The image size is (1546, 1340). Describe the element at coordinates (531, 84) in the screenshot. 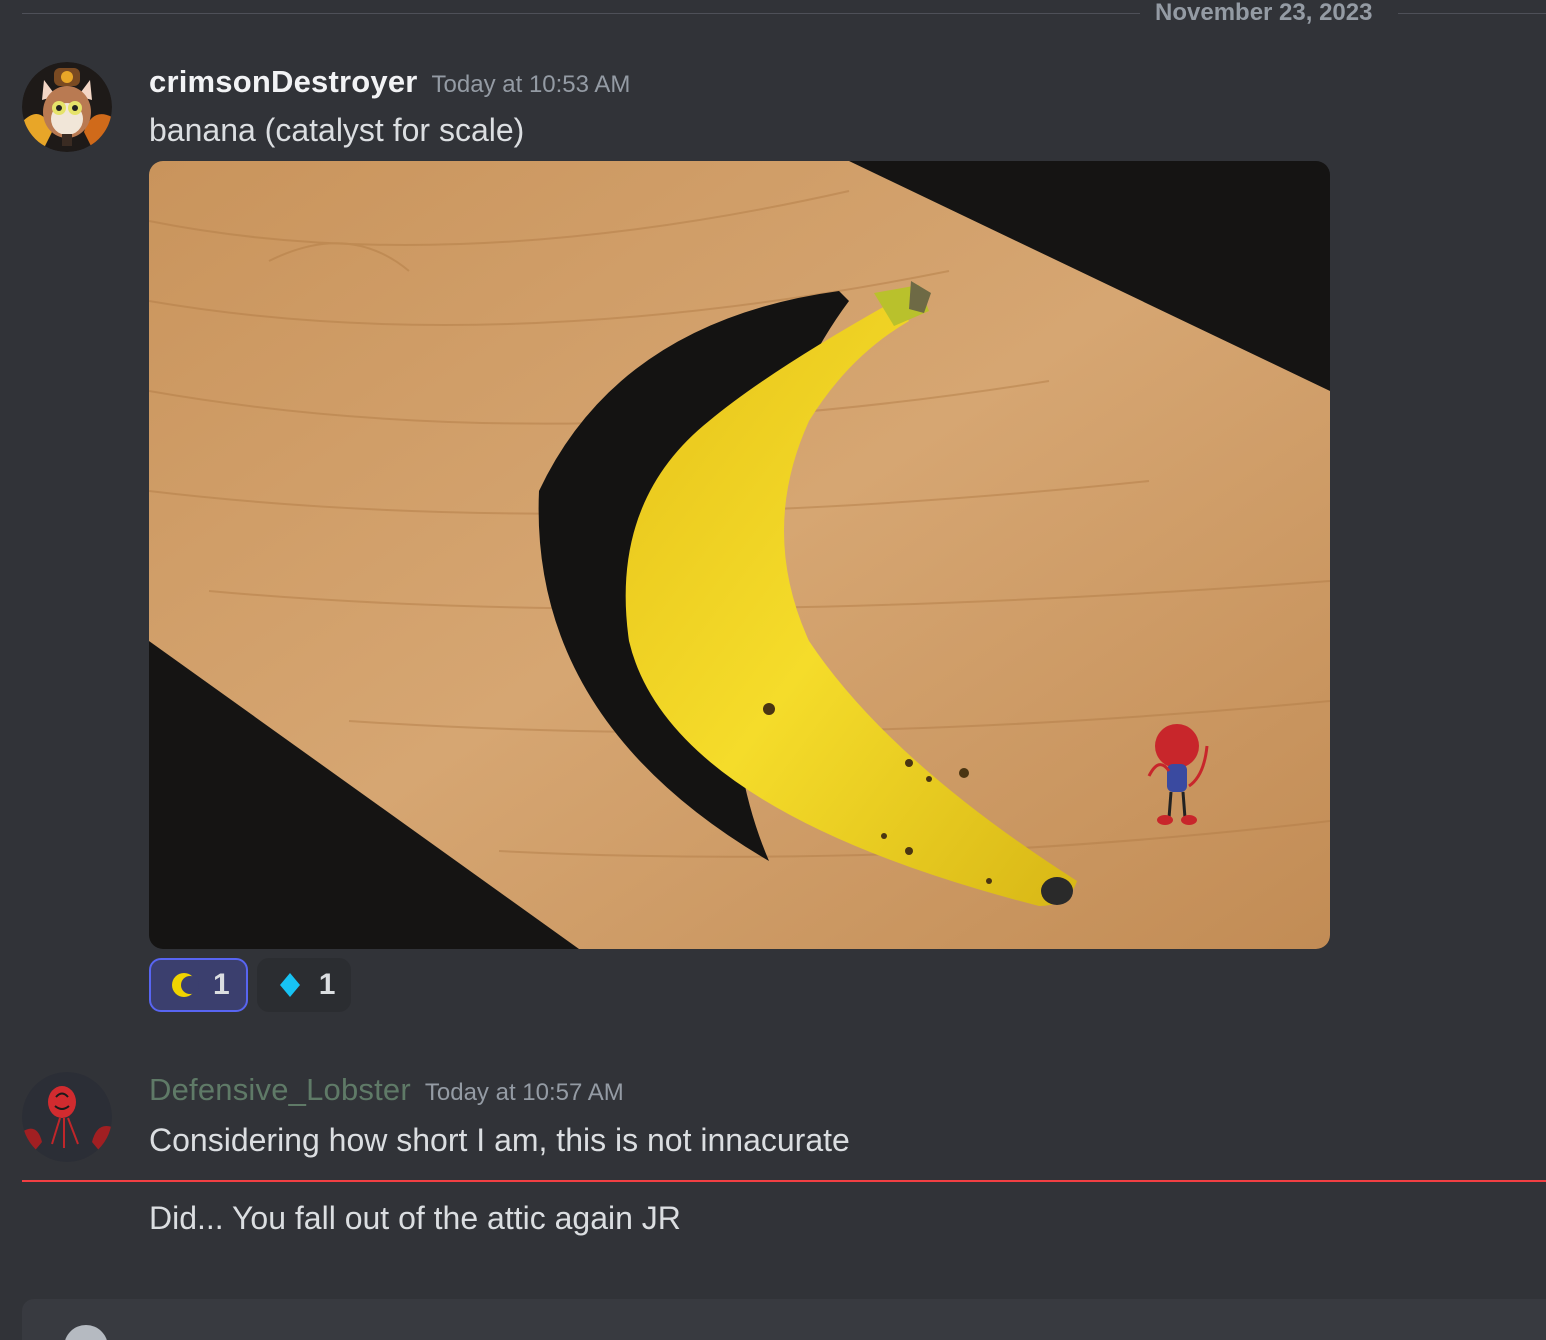

I see `timestamp: Today at 10:53 AM` at that location.